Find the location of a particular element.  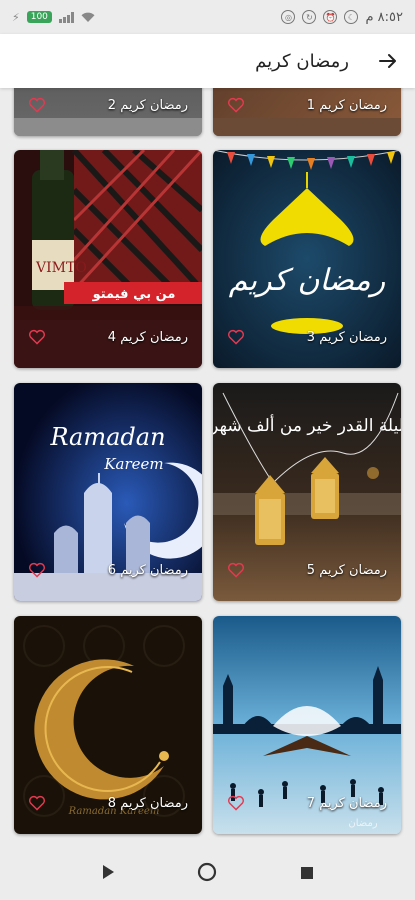

card-art-text: Ramadan is located at coordinates (107, 437).